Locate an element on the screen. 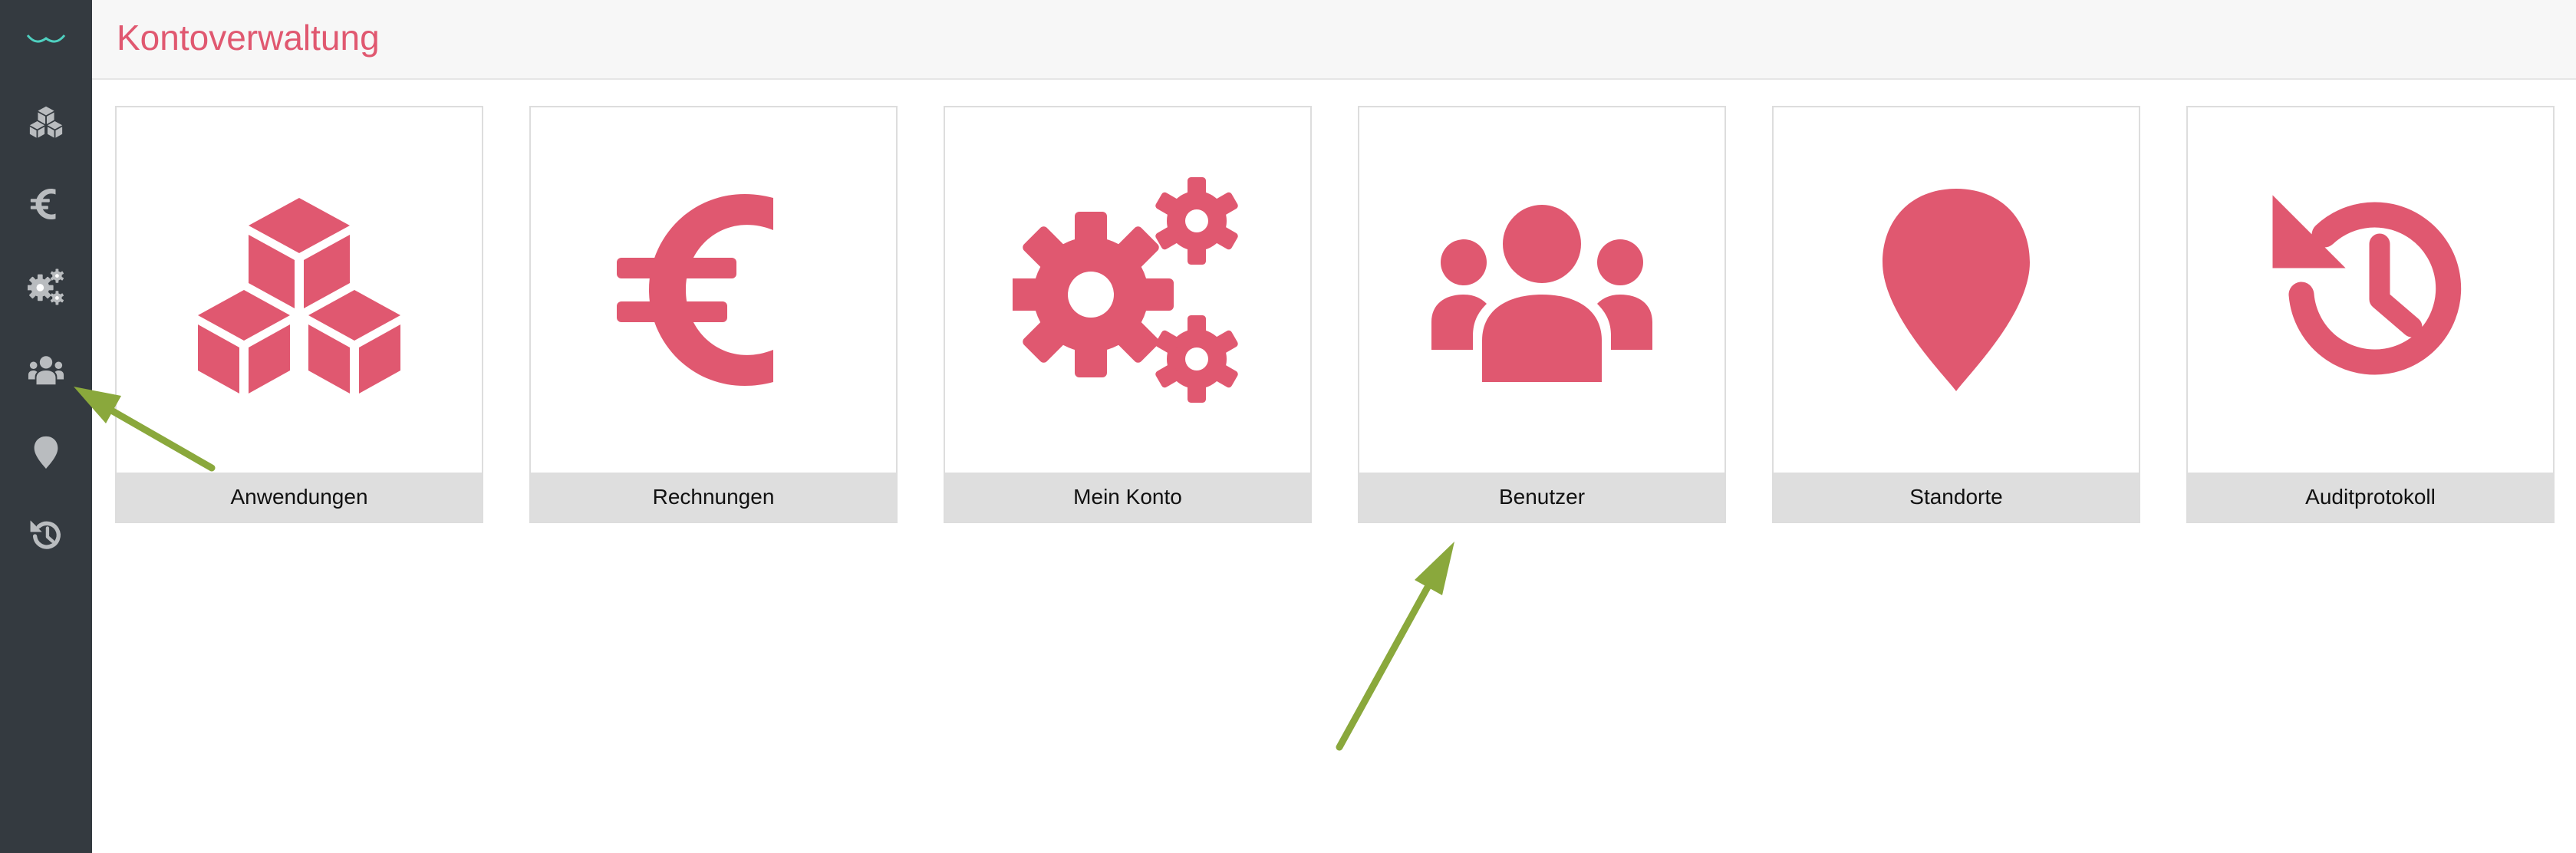 This screenshot has height=853, width=2576. header: Kontoverwaltung is located at coordinates (1334, 40).